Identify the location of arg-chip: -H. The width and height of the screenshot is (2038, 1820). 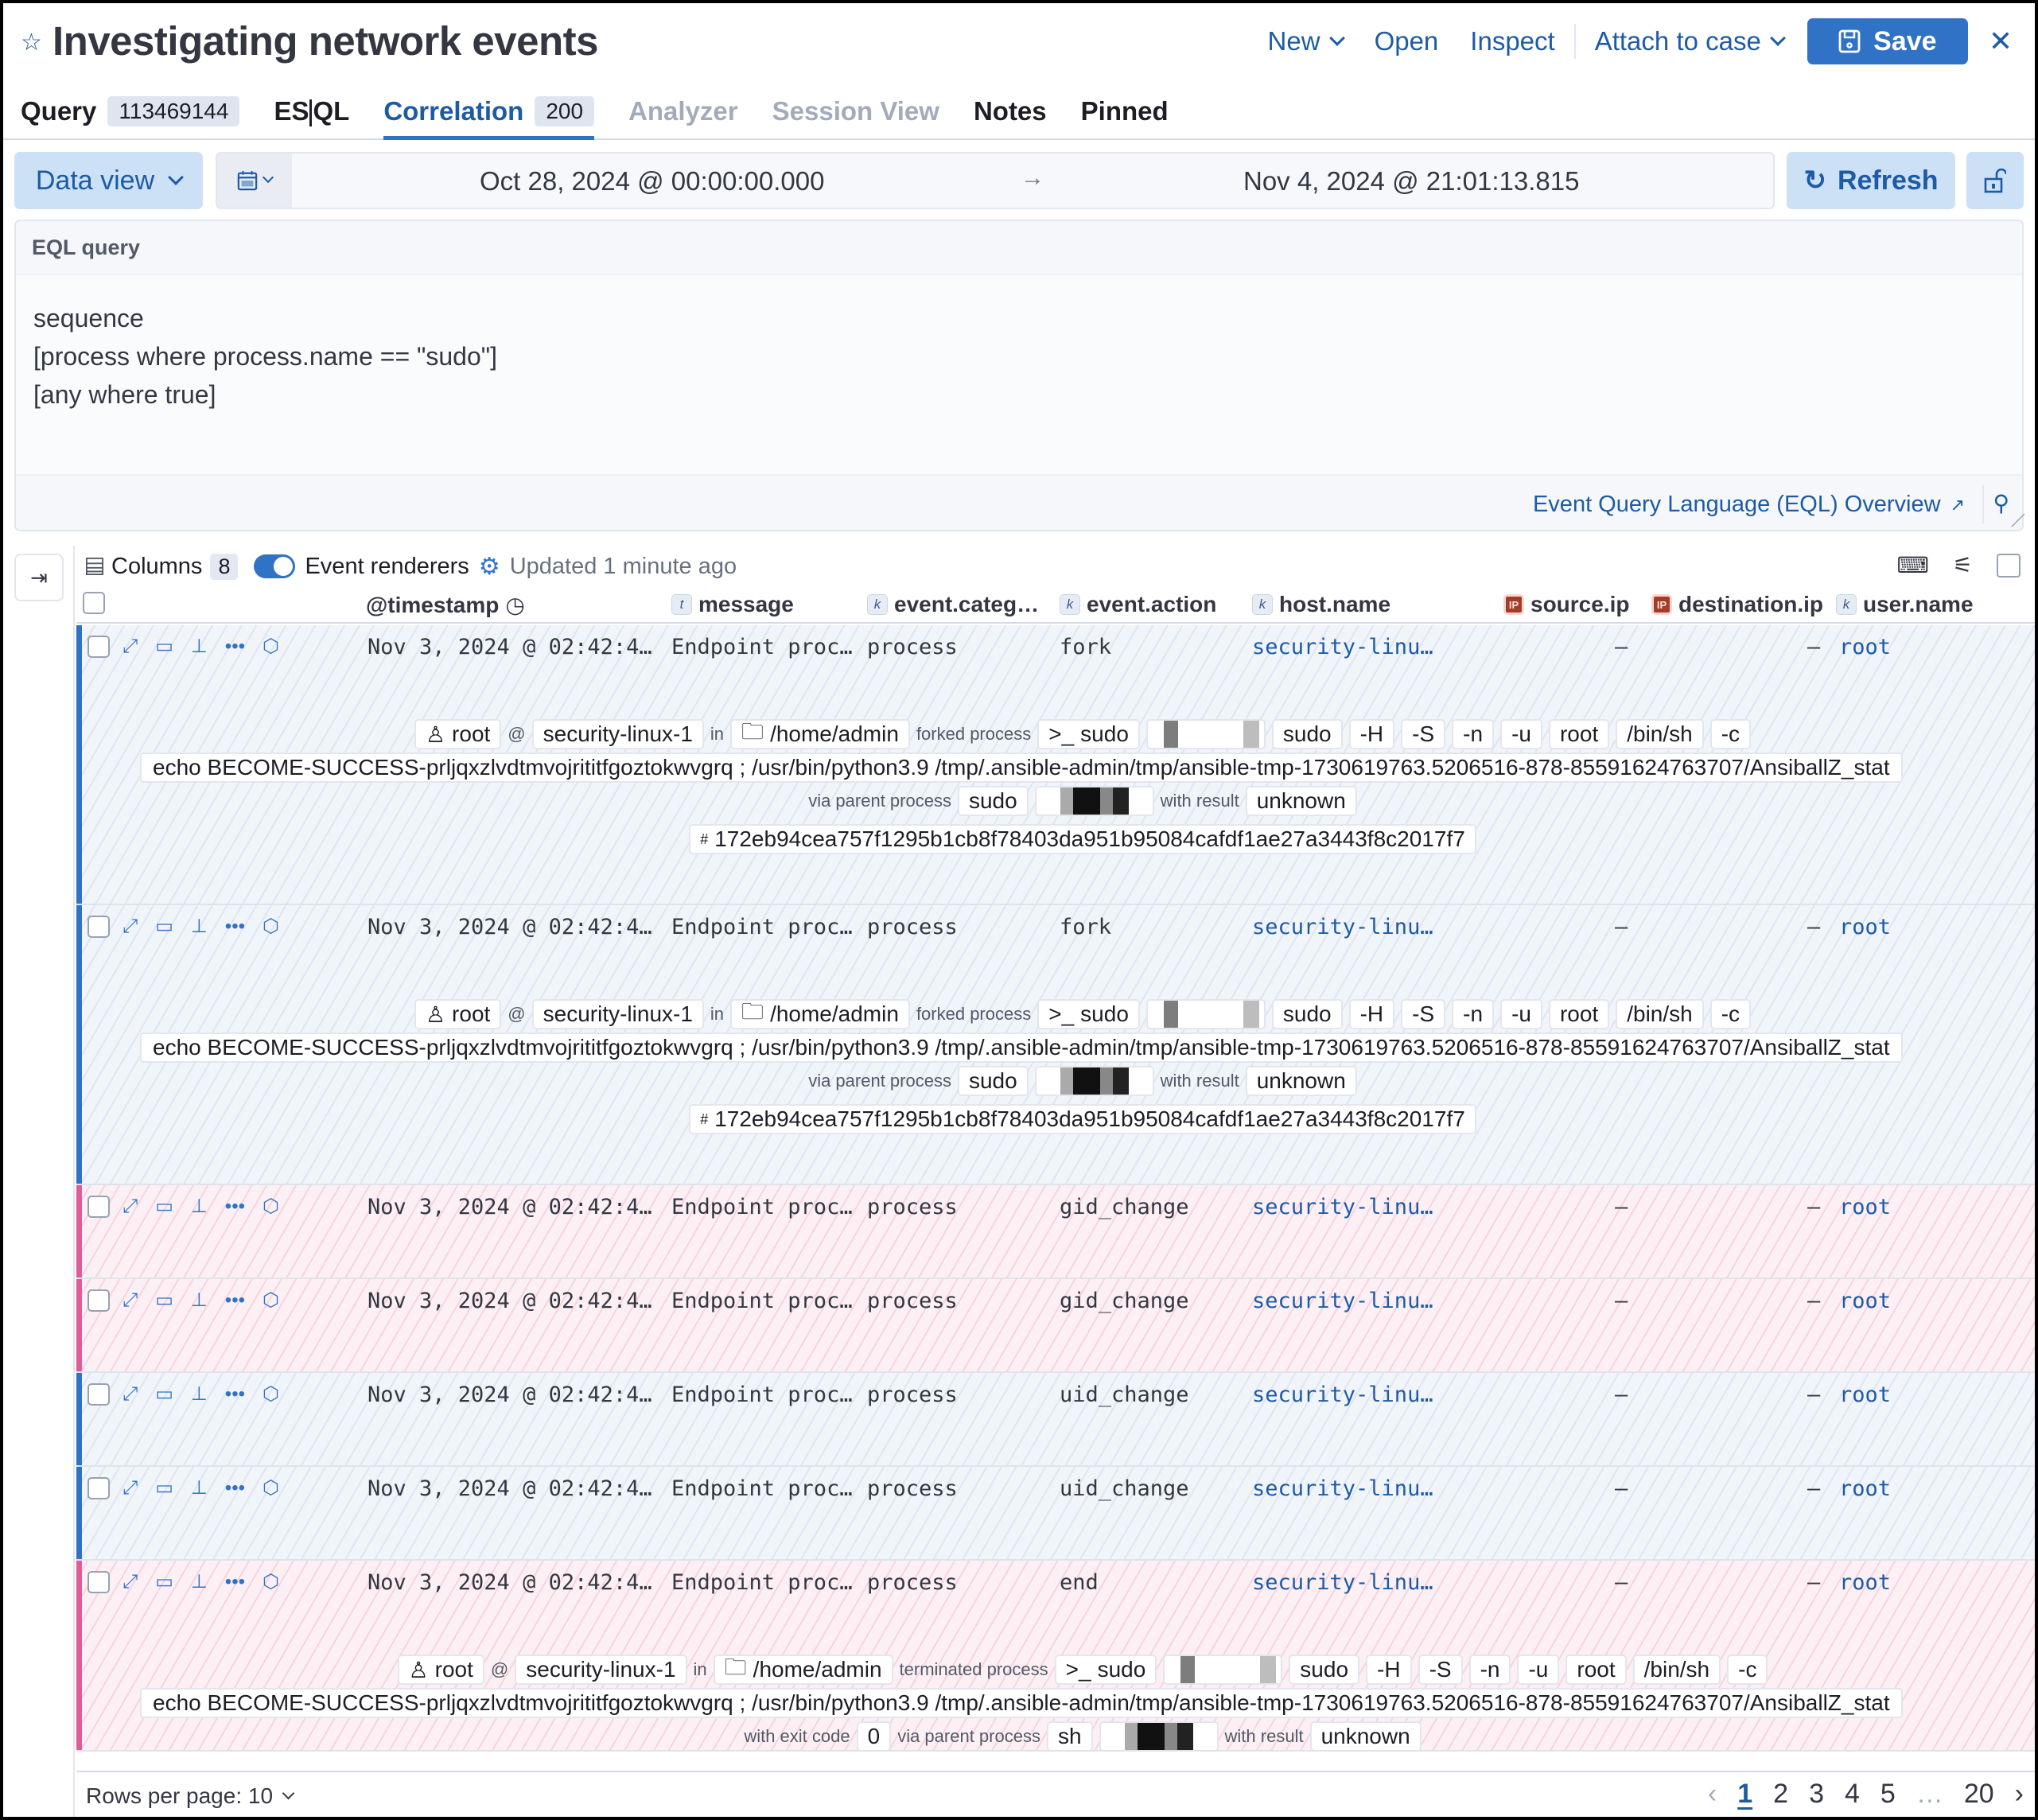
(1371, 734).